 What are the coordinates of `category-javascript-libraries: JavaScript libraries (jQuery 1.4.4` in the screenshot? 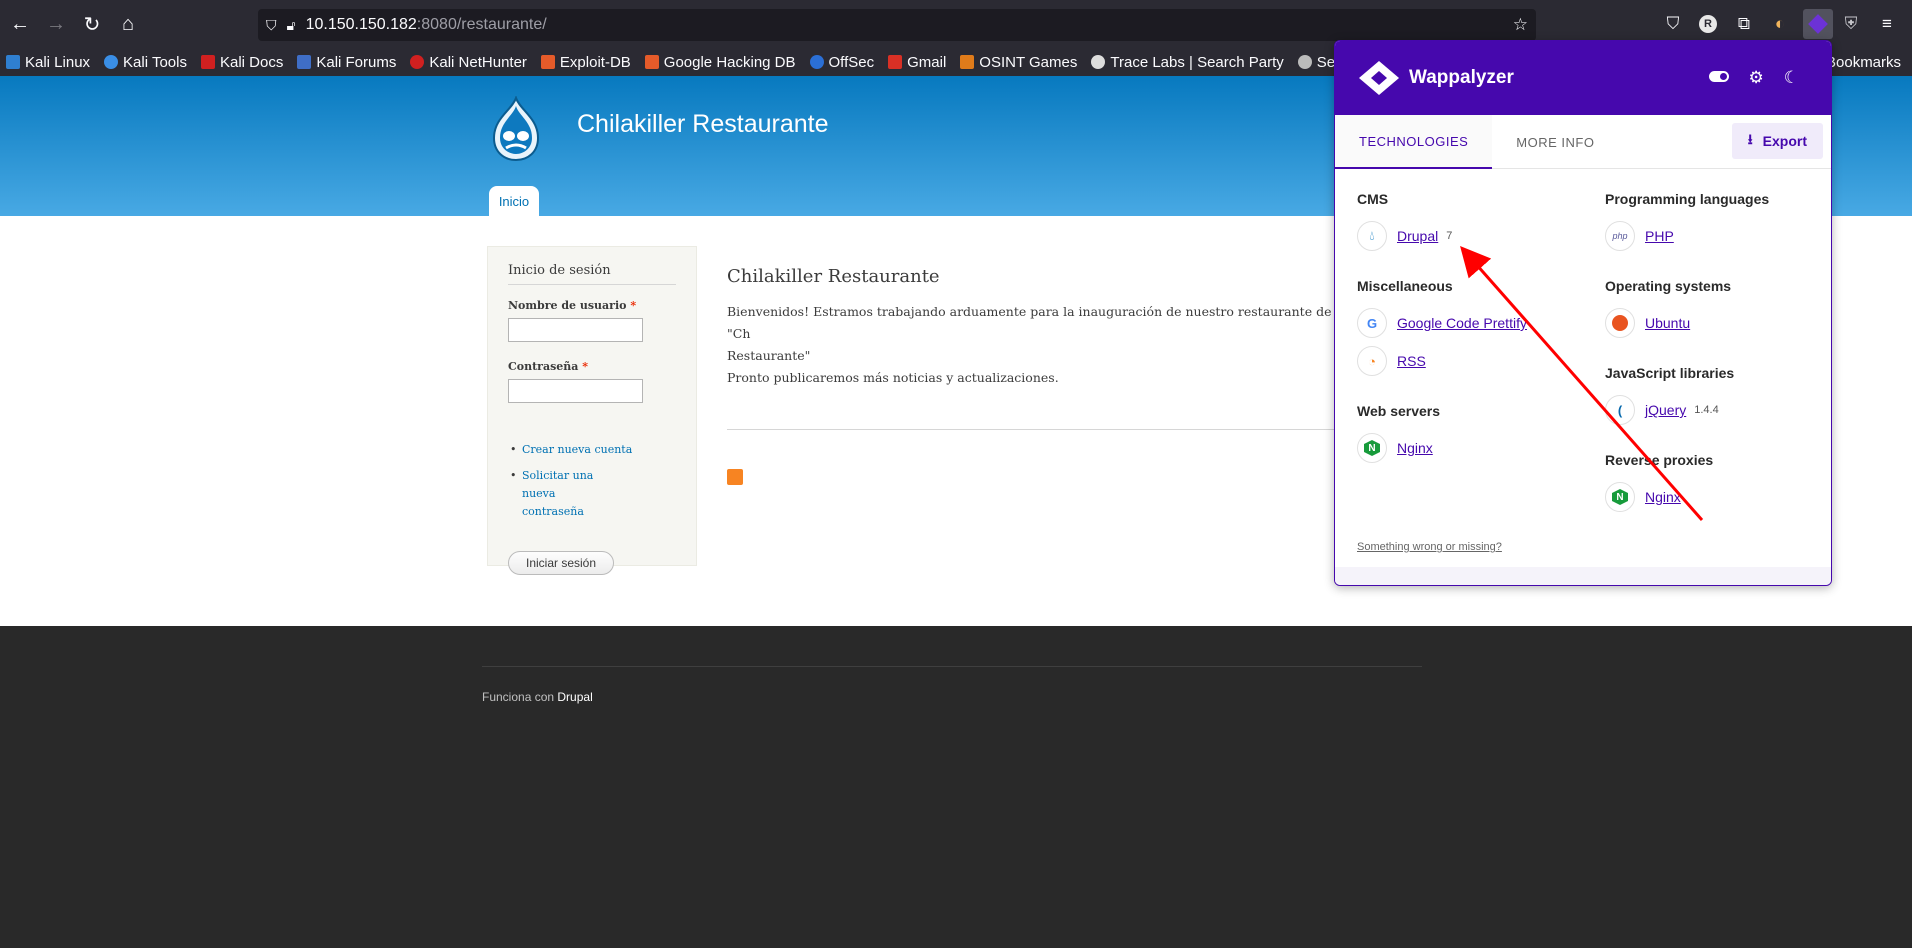 It's located at (1669, 398).